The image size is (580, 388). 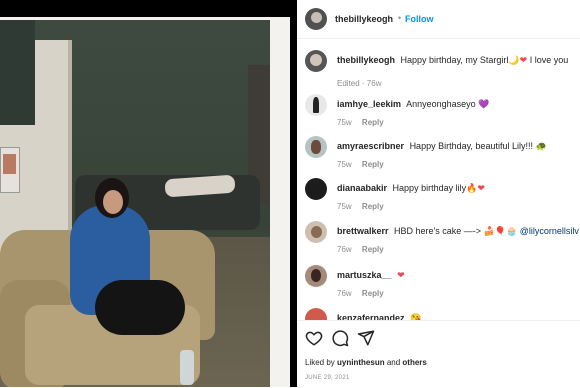 I want to click on comment-username: kenzafernandez, so click(x=371, y=316).